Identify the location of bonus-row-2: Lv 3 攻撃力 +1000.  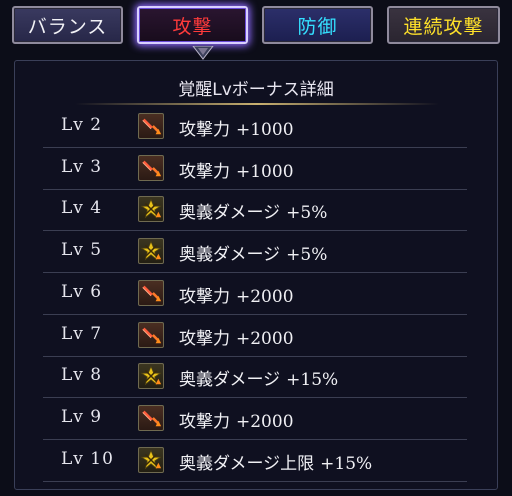
(255, 169).